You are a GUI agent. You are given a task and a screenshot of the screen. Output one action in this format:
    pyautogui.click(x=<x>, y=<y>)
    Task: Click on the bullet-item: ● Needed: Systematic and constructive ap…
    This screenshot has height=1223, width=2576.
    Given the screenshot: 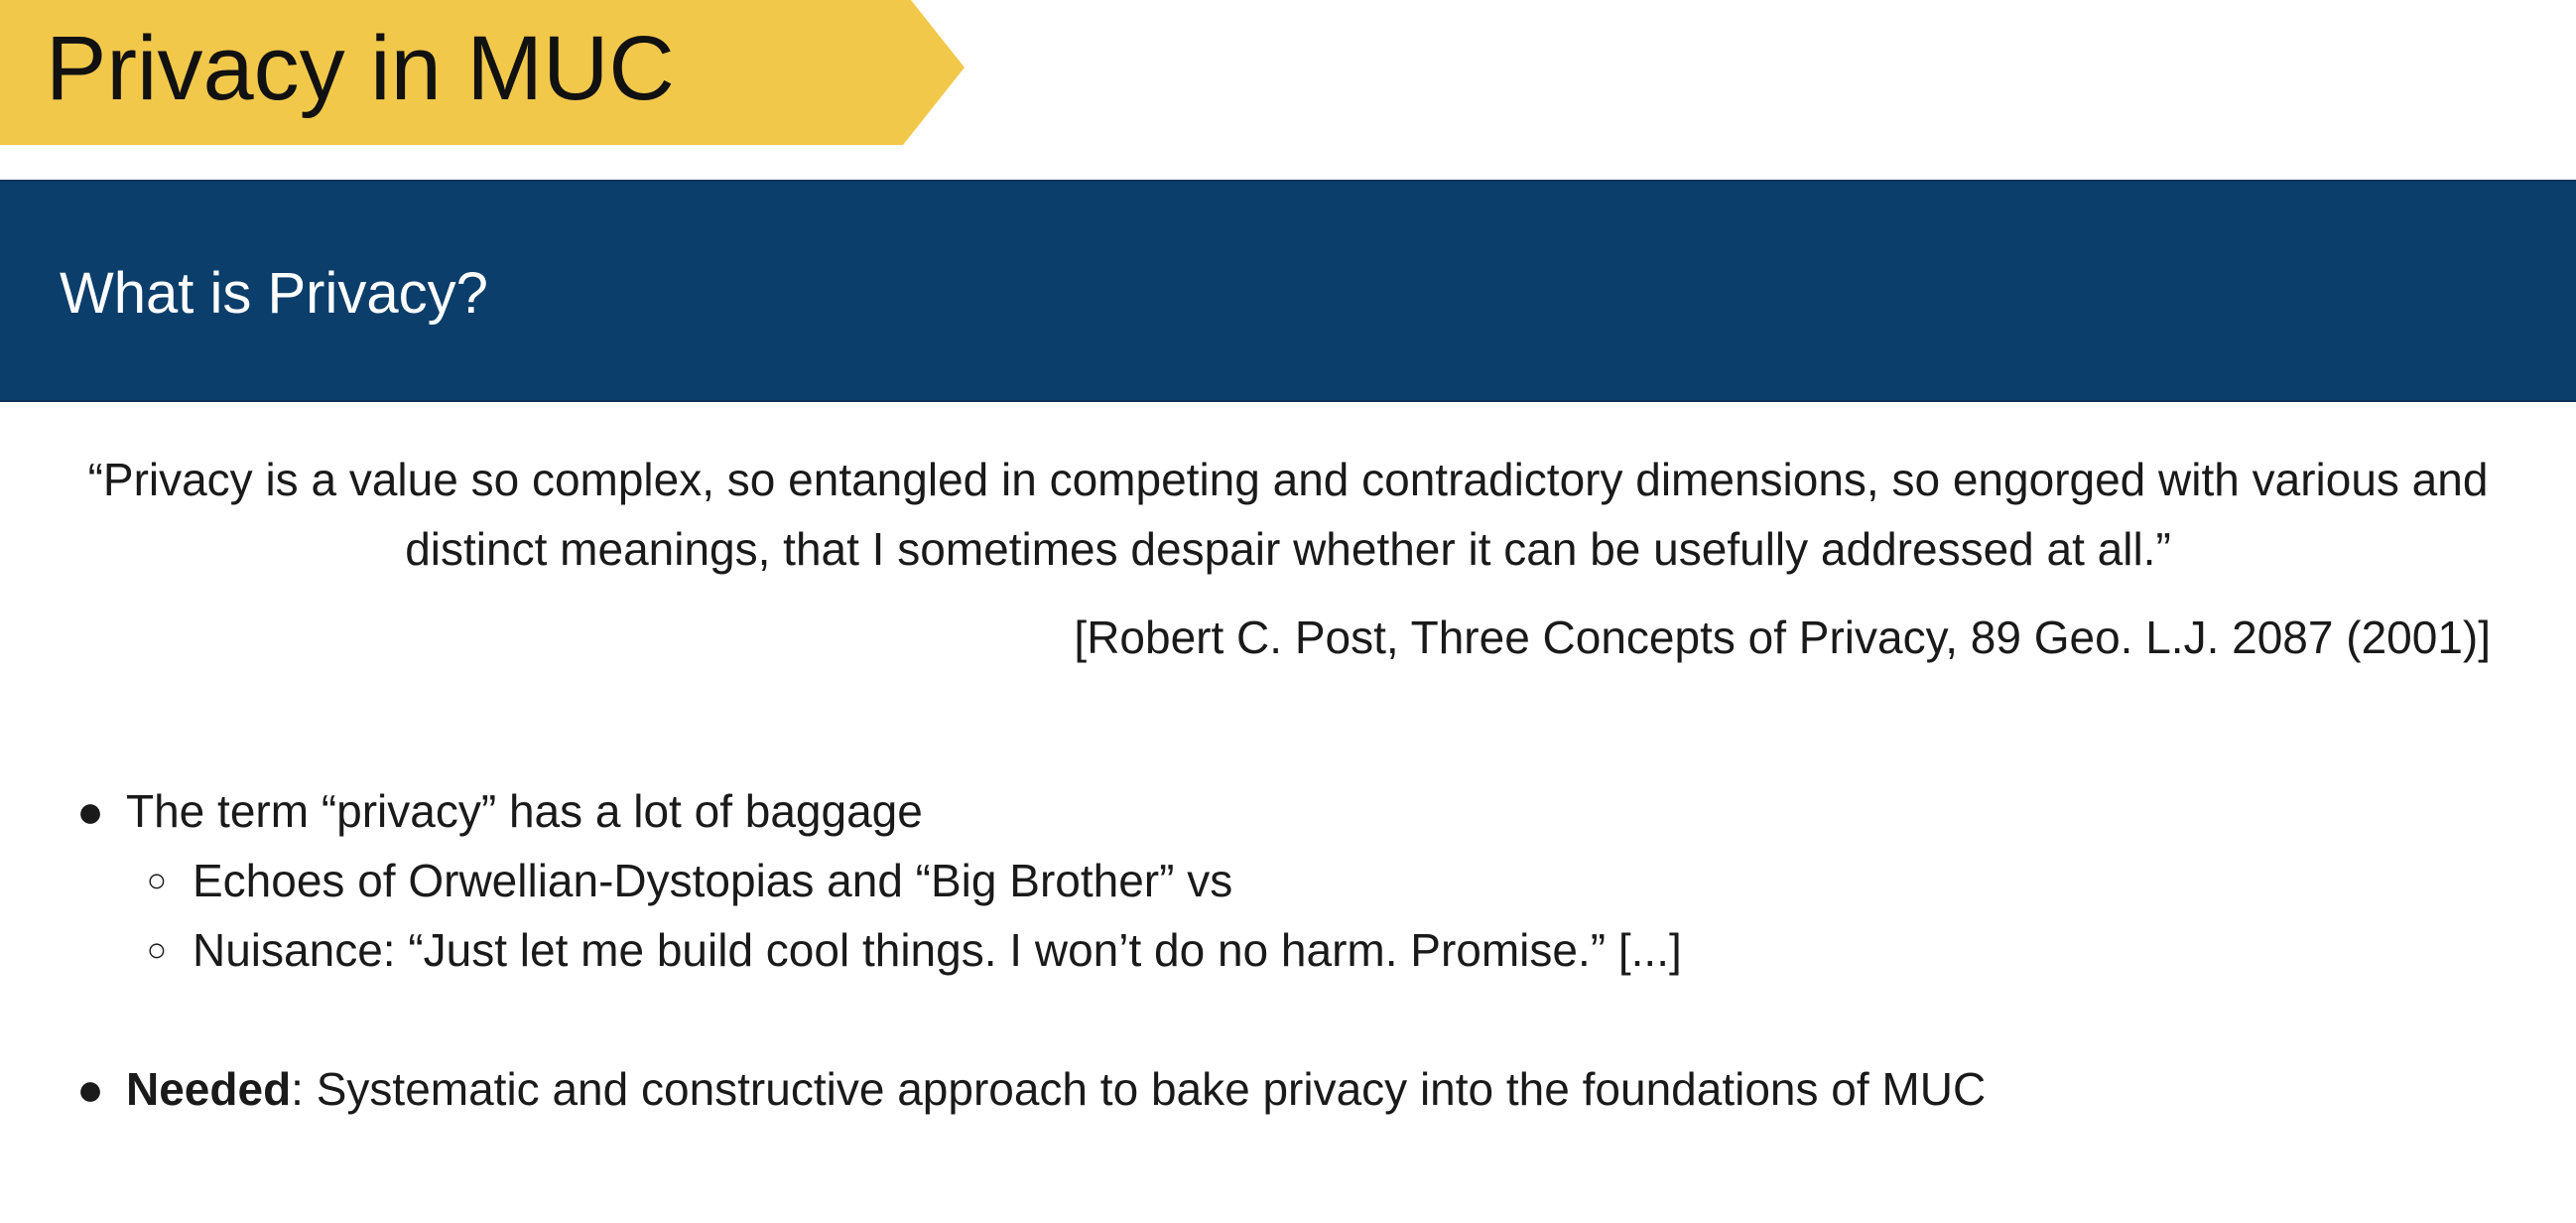 What is the action you would take?
    pyautogui.click(x=1032, y=1089)
    